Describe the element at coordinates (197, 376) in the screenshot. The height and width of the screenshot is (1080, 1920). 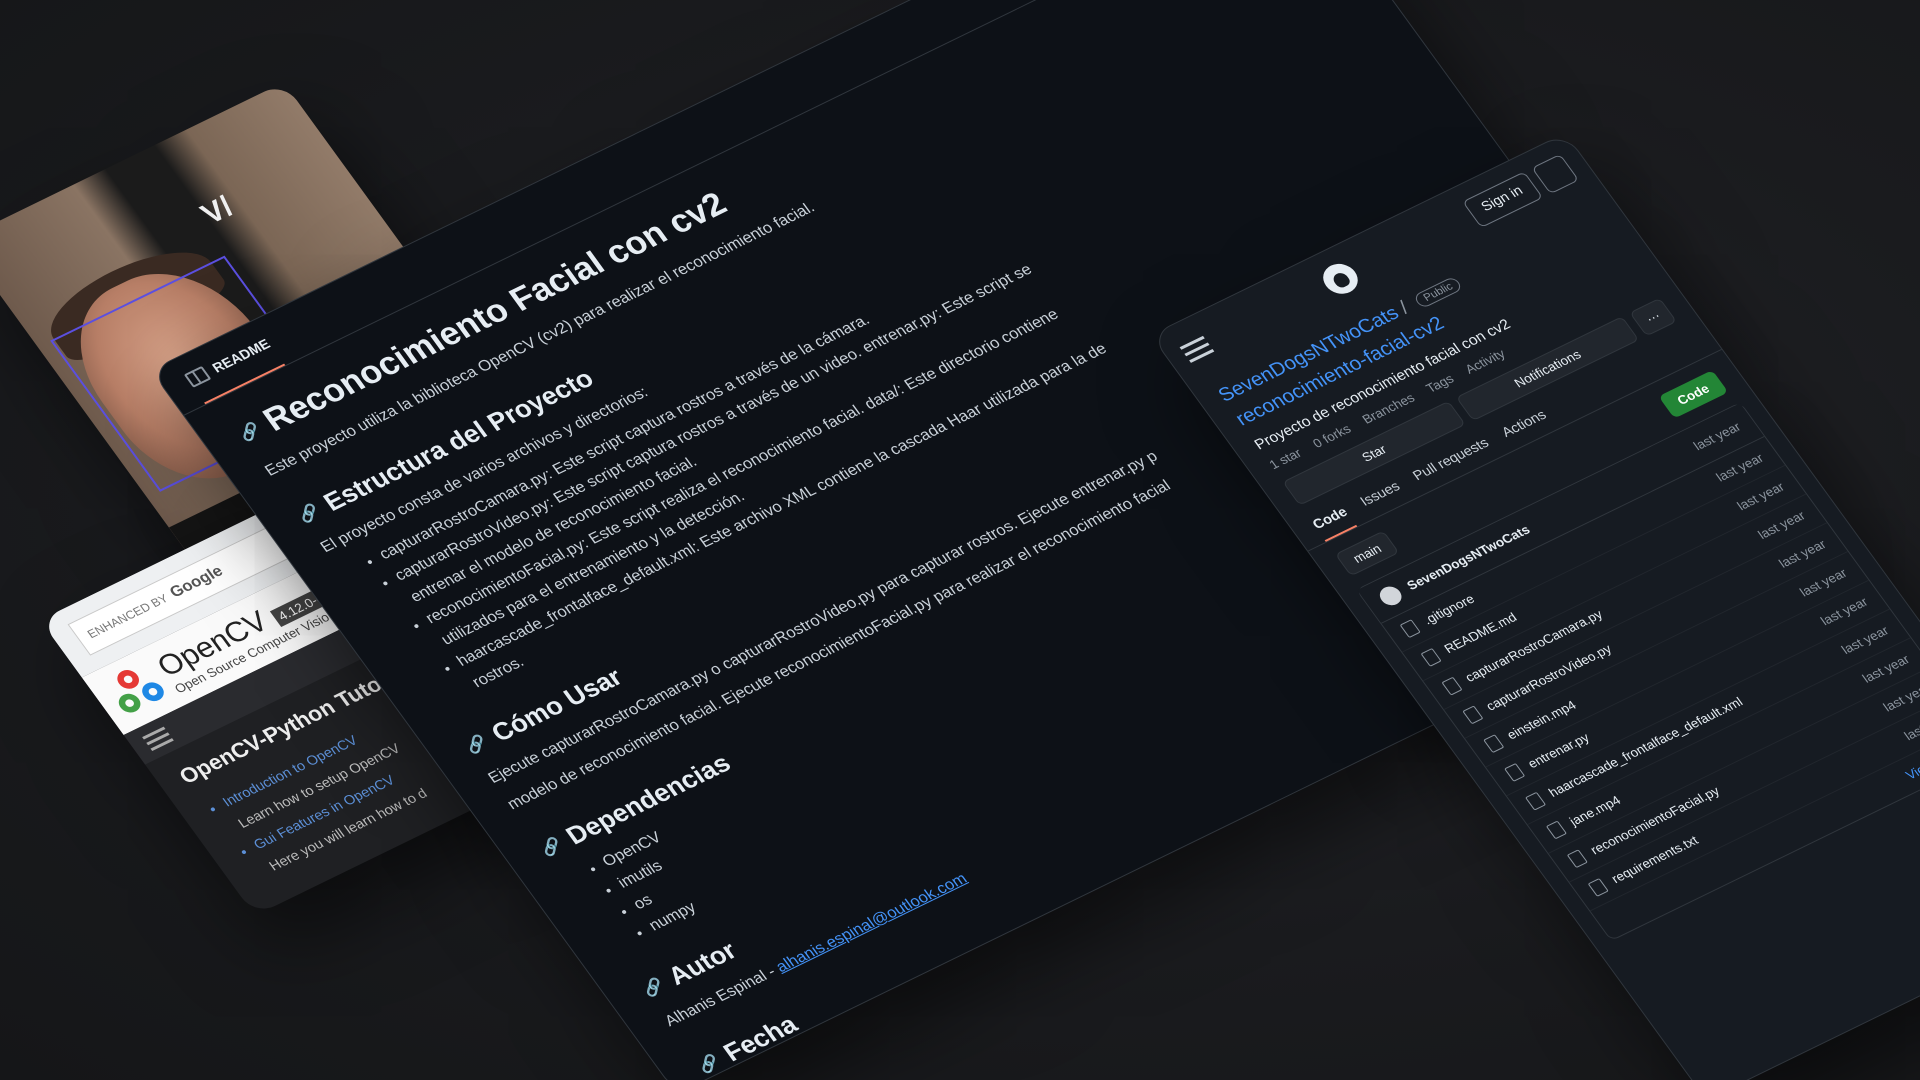
I see `book-icon` at that location.